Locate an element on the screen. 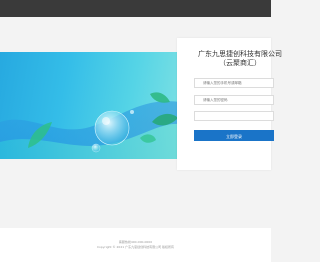 This screenshot has width=320, height=262. glass-bubble-tiny is located at coordinates (132, 112).